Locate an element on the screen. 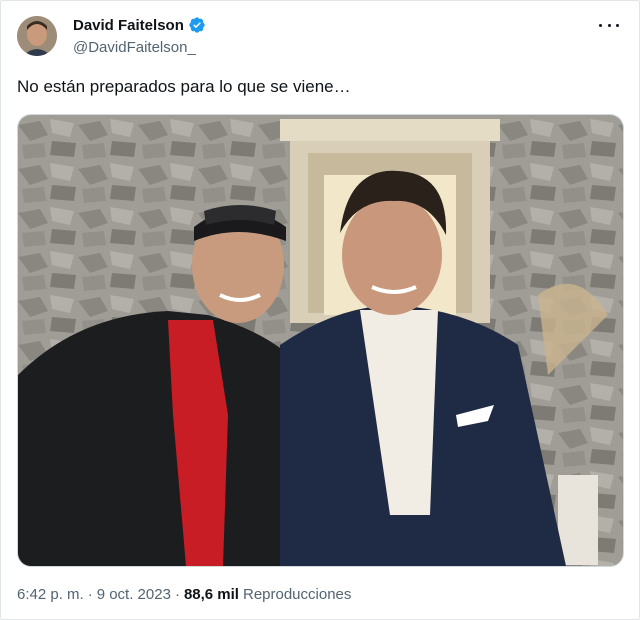 The height and width of the screenshot is (620, 640). verified-badge-icon is located at coordinates (197, 25).